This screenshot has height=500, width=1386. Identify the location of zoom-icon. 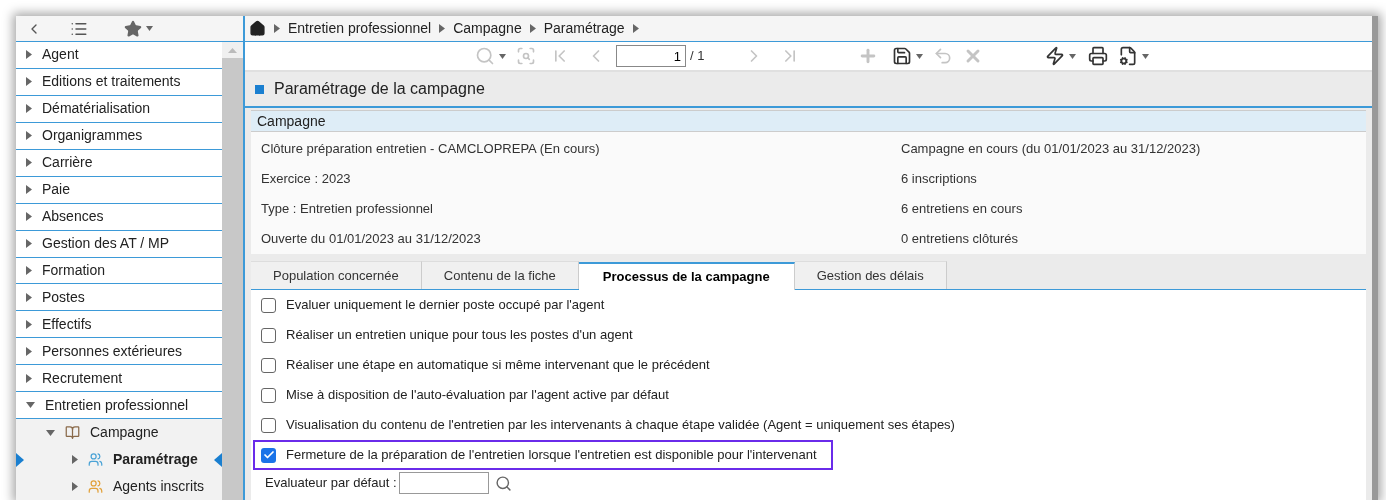
(526, 56).